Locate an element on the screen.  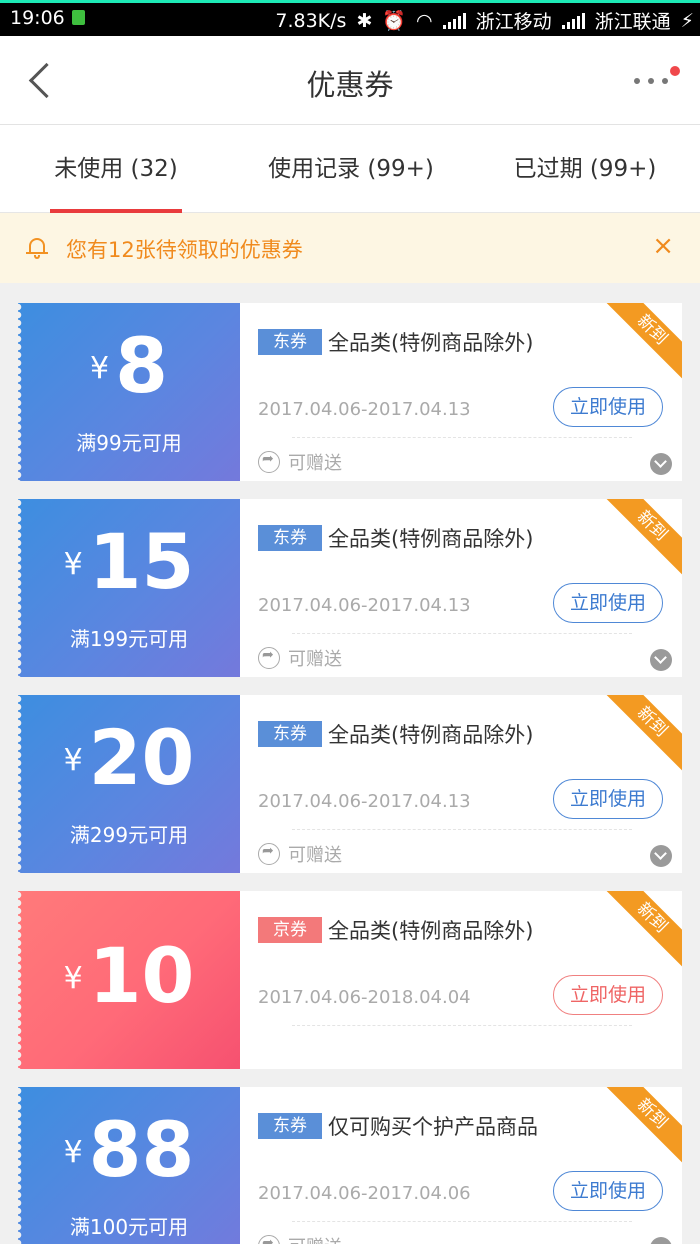
coupon-validity: 2017.04.06-2017.04.06 is located at coordinates (364, 1193).